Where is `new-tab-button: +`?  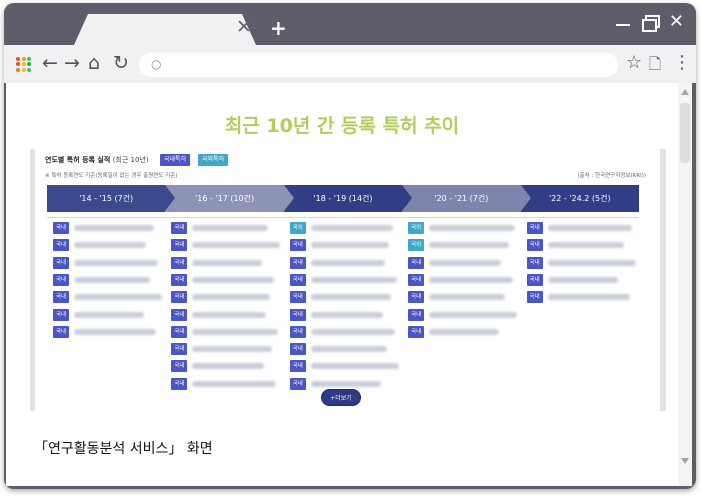
new-tab-button: + is located at coordinates (278, 28).